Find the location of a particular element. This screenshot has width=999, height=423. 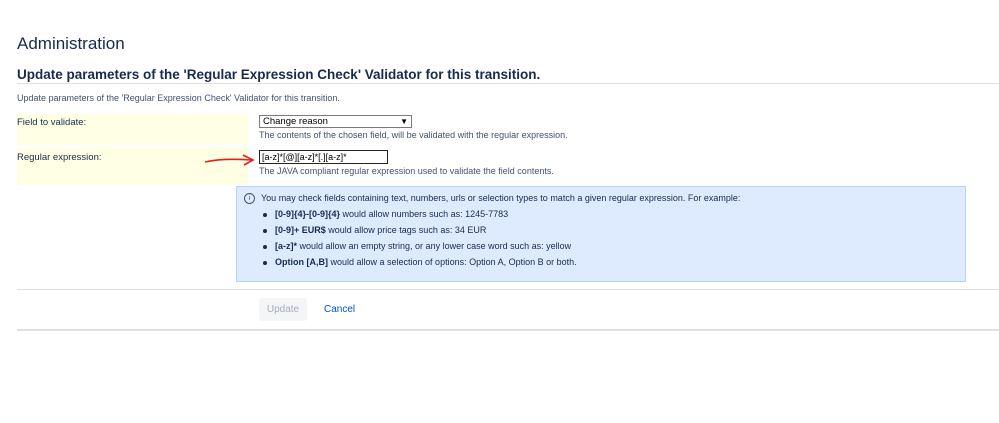

update-button: Update is located at coordinates (283, 309).